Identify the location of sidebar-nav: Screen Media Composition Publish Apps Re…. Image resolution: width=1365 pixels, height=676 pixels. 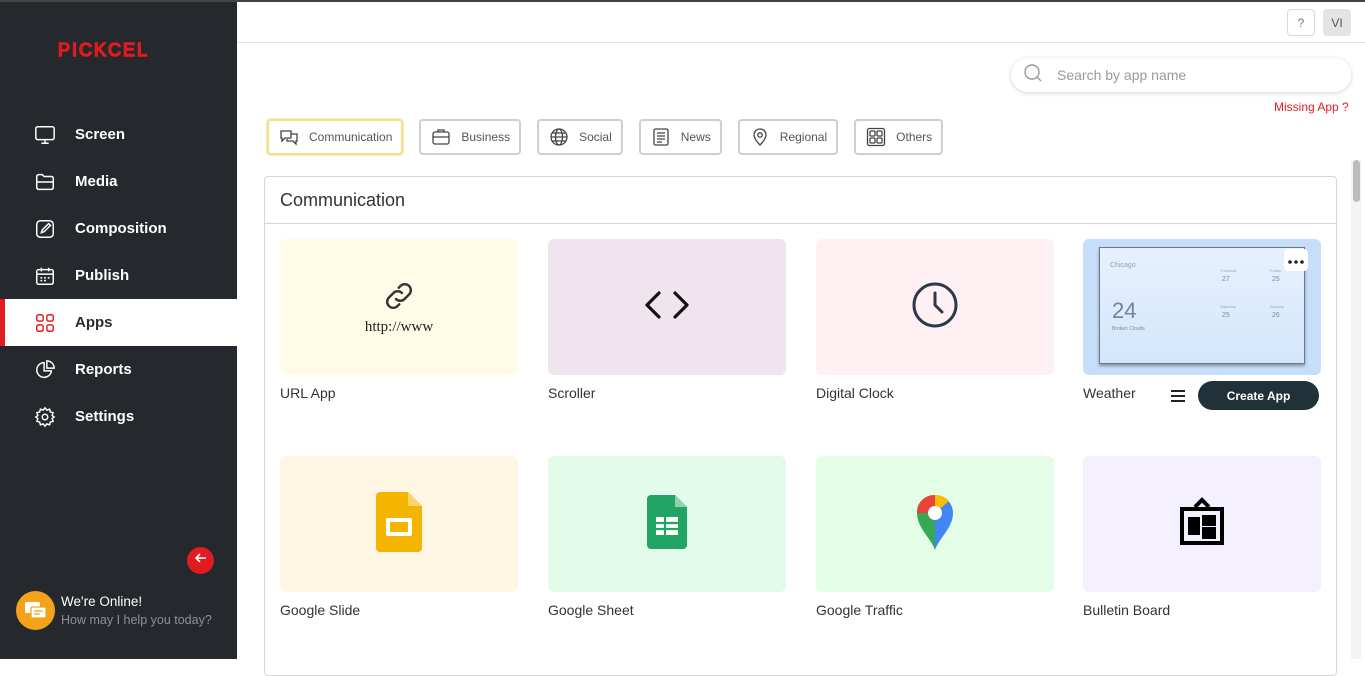
(118, 275).